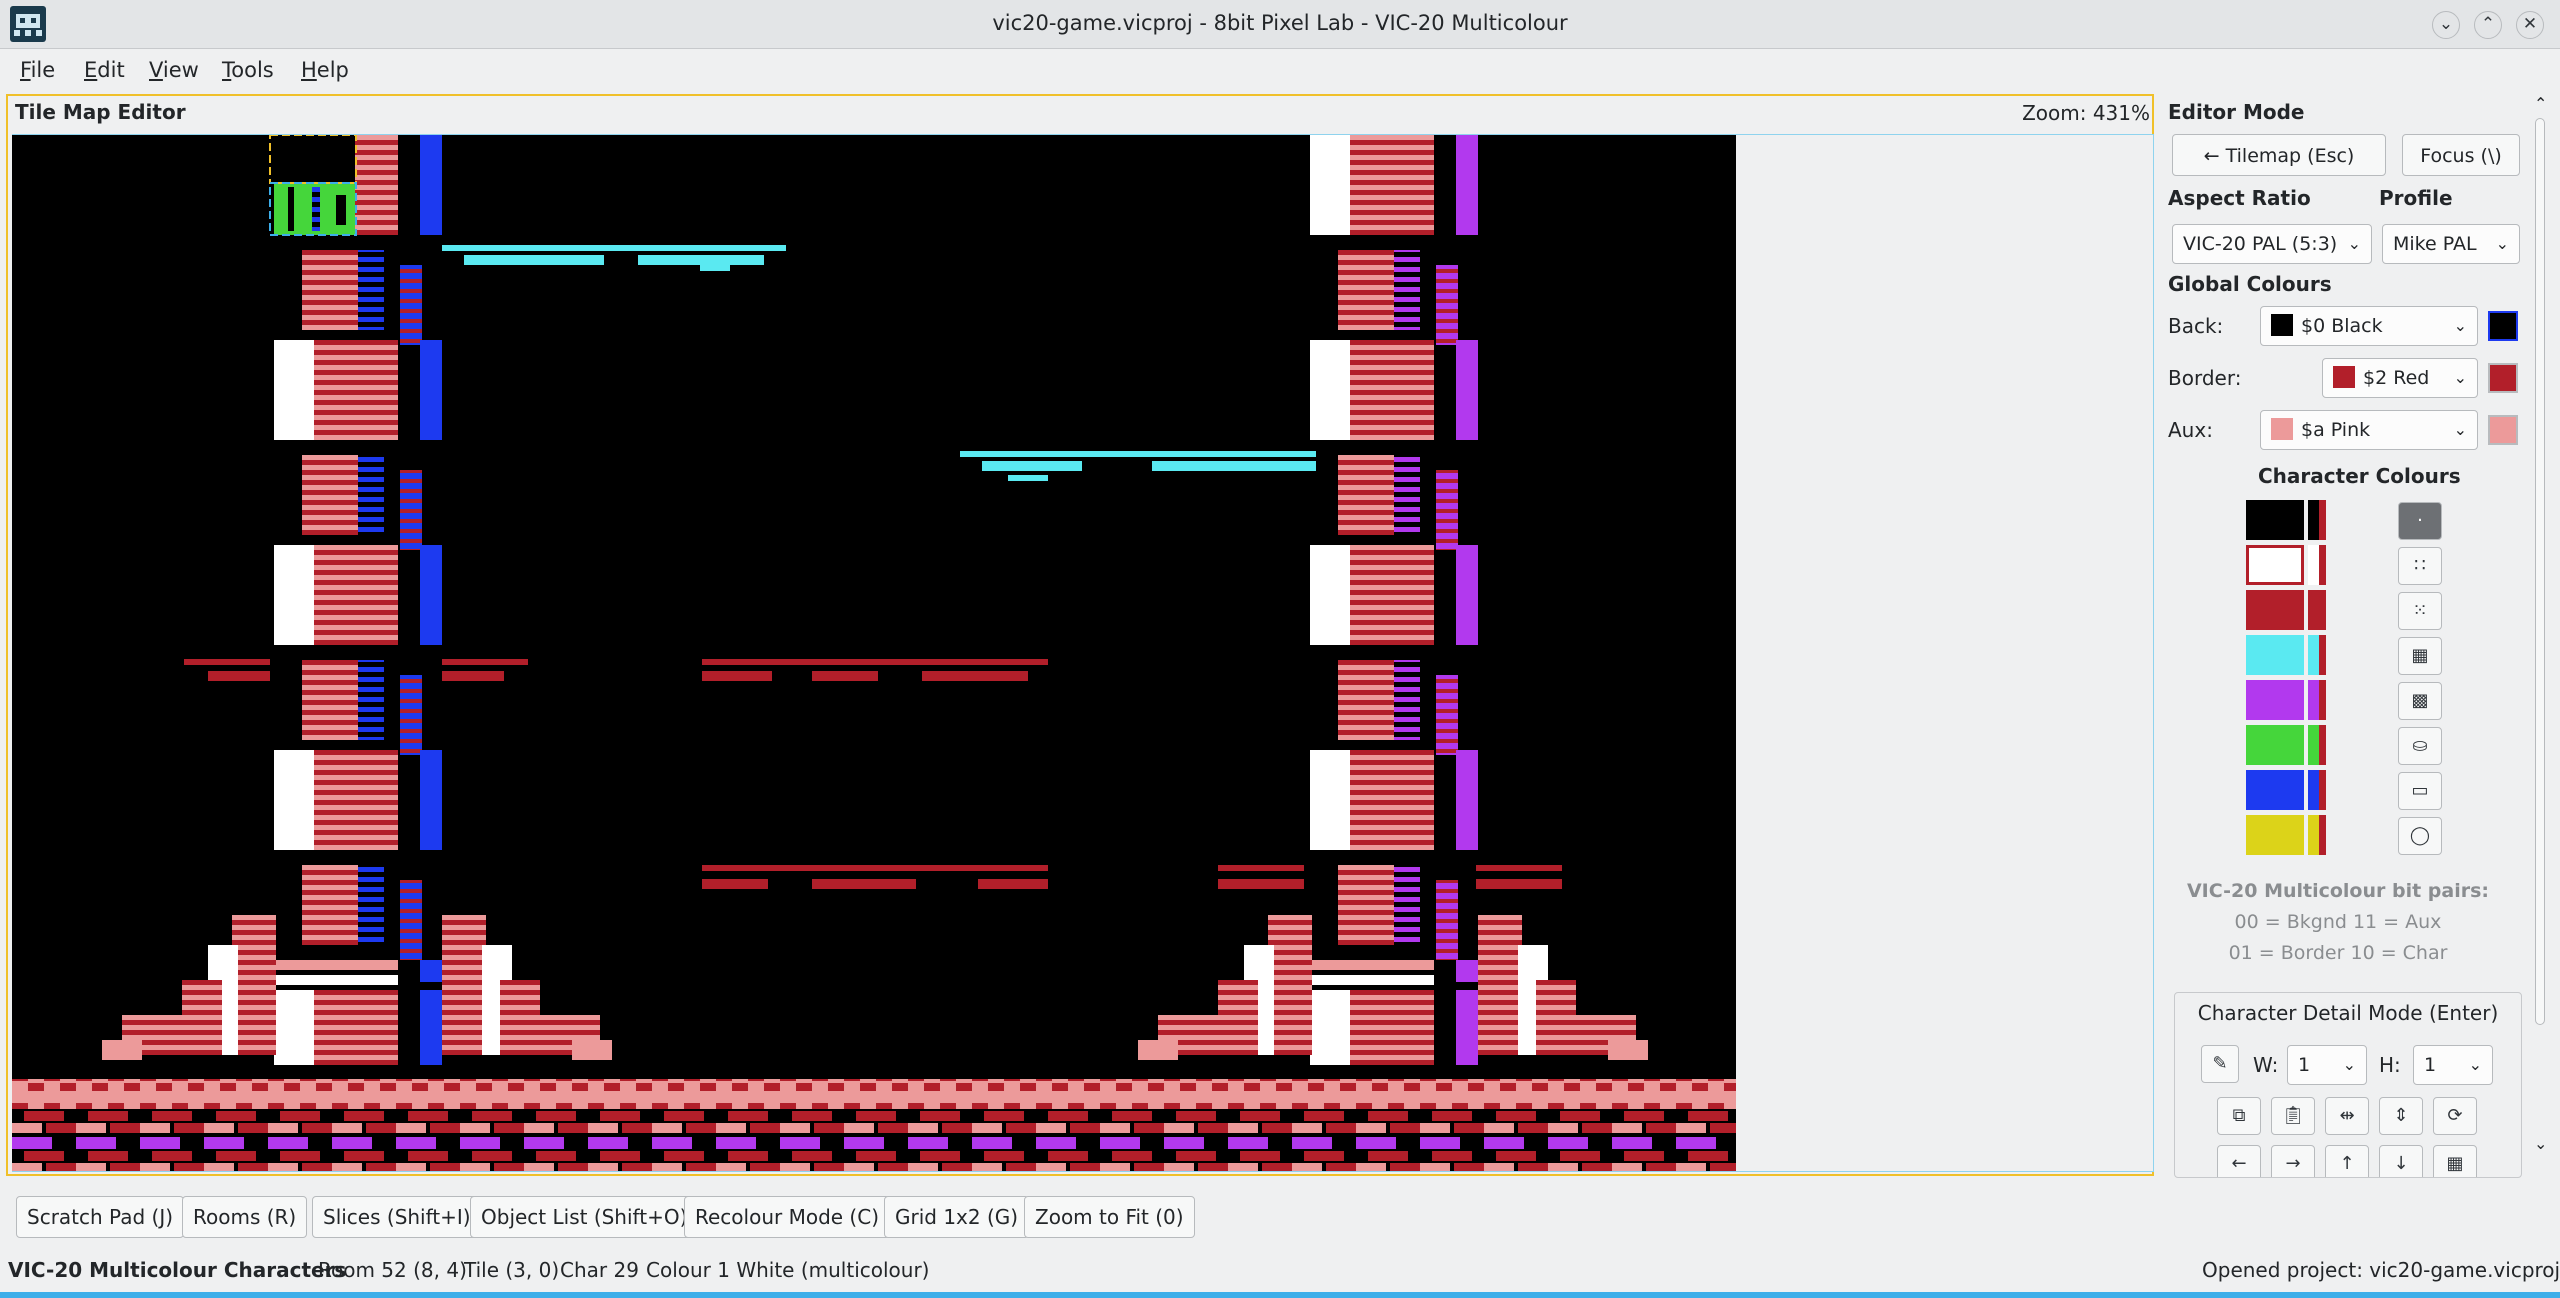 The image size is (2560, 1298). I want to click on ellipse-tool-icon: ◯, so click(2420, 836).